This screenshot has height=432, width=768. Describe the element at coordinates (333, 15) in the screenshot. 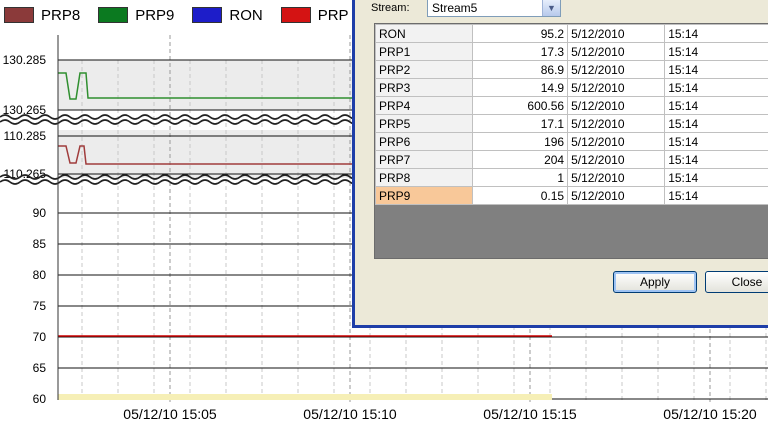

I see `legend-label-prp: PRP` at that location.